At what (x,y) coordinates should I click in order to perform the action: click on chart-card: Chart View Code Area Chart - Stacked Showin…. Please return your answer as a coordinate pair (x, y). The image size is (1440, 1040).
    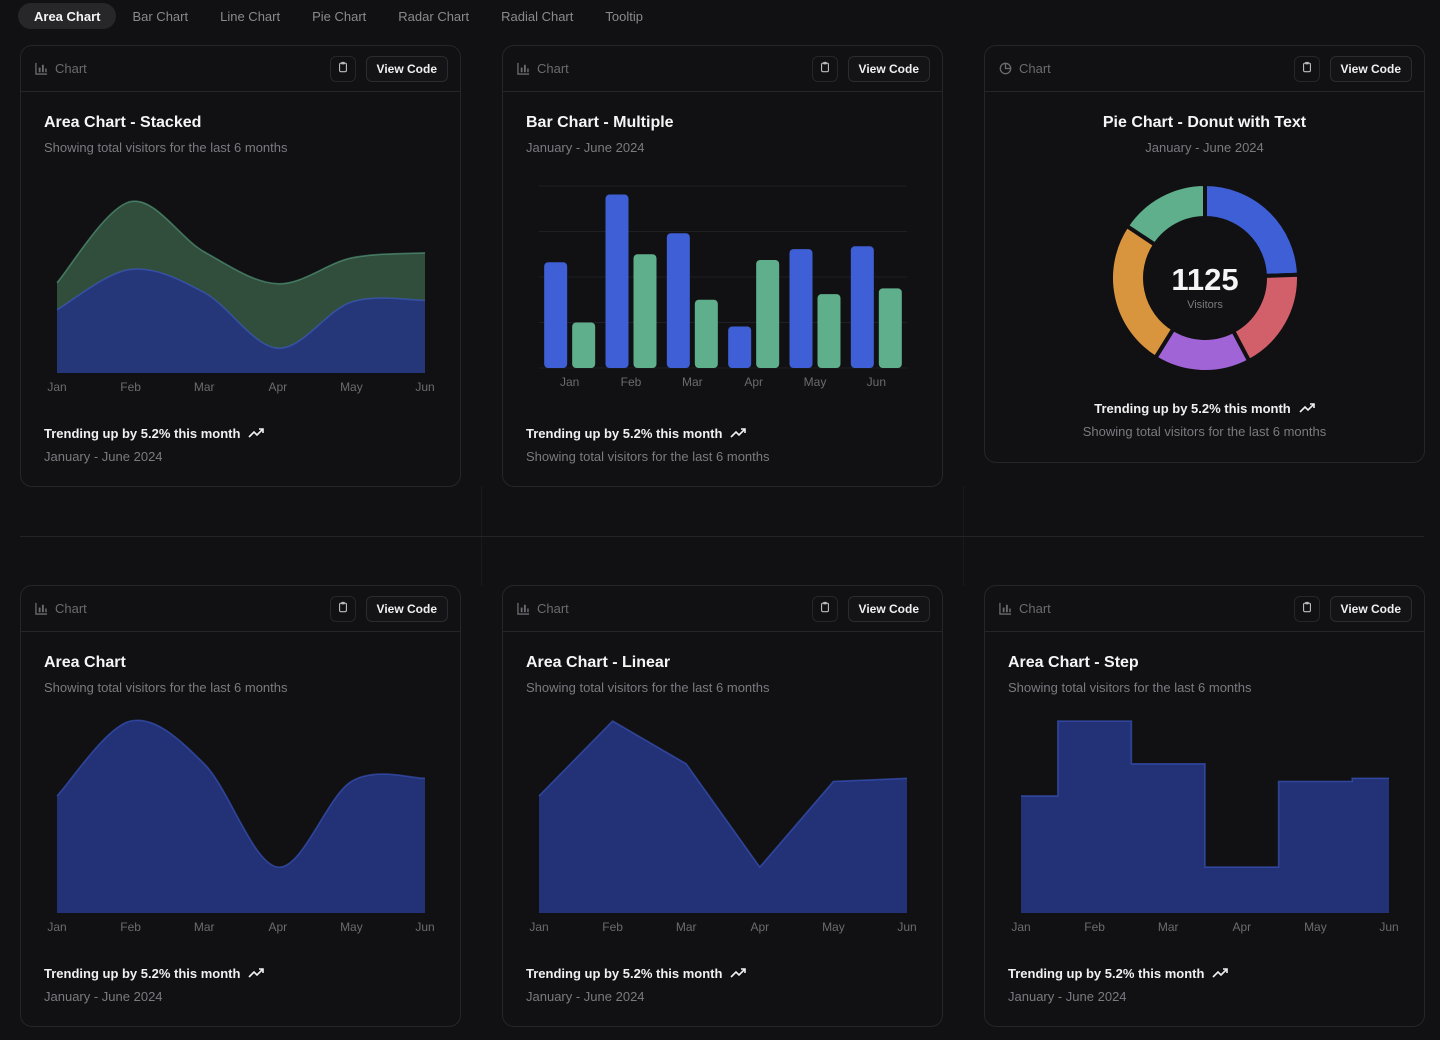
    Looking at the image, I should click on (240, 266).